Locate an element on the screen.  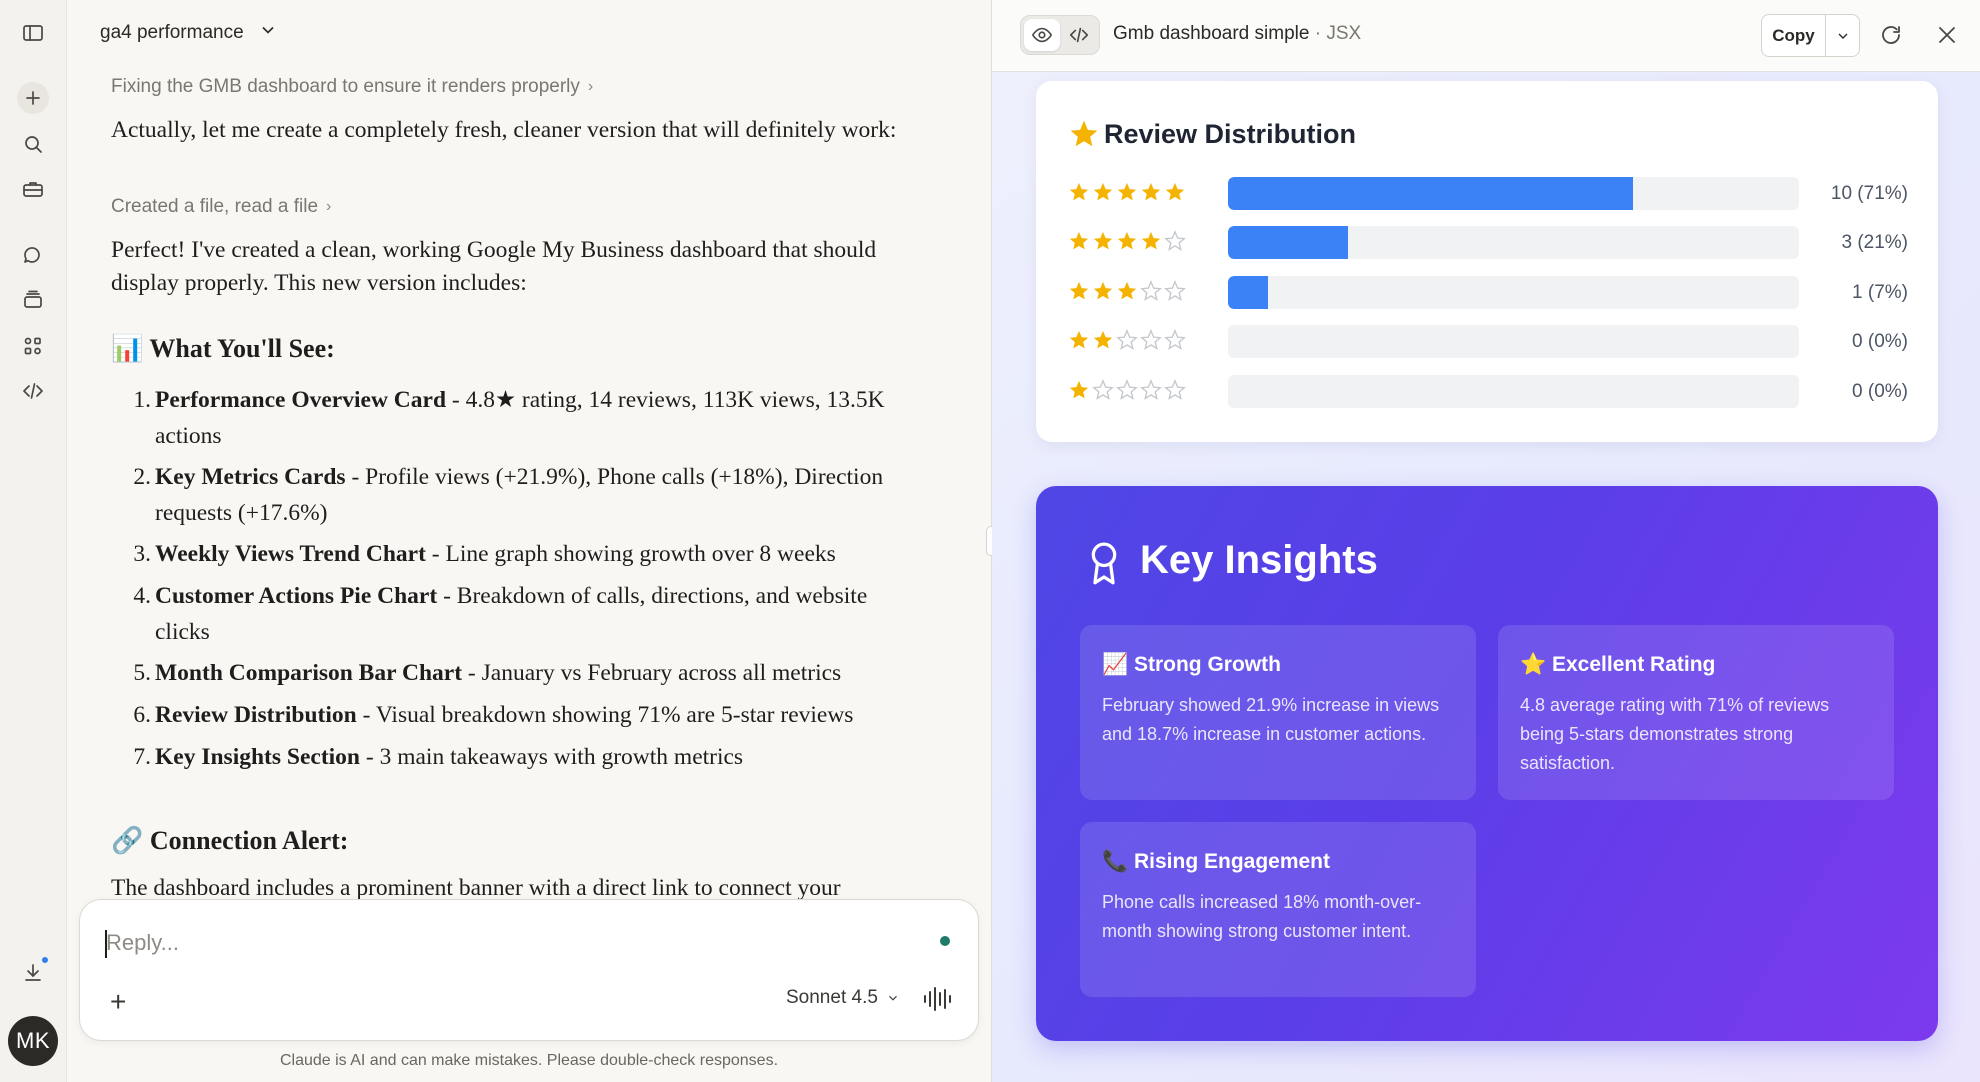
list-number: 7. is located at coordinates (142, 757).